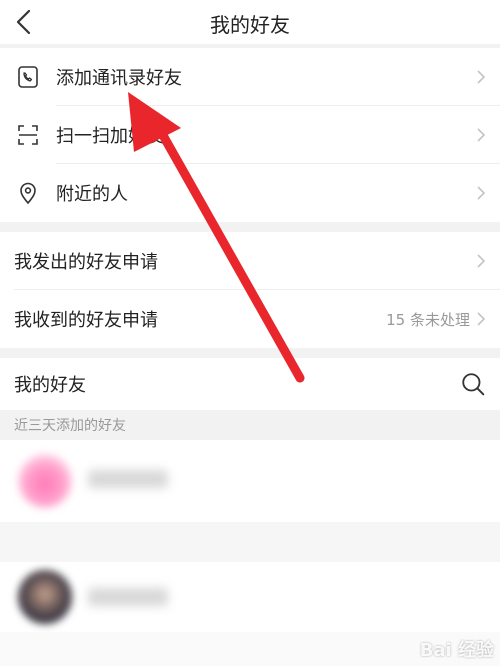 The image size is (500, 666). What do you see at coordinates (119, 78) in the screenshot?
I see `menu-item-label: 添加通讯录好友` at bounding box center [119, 78].